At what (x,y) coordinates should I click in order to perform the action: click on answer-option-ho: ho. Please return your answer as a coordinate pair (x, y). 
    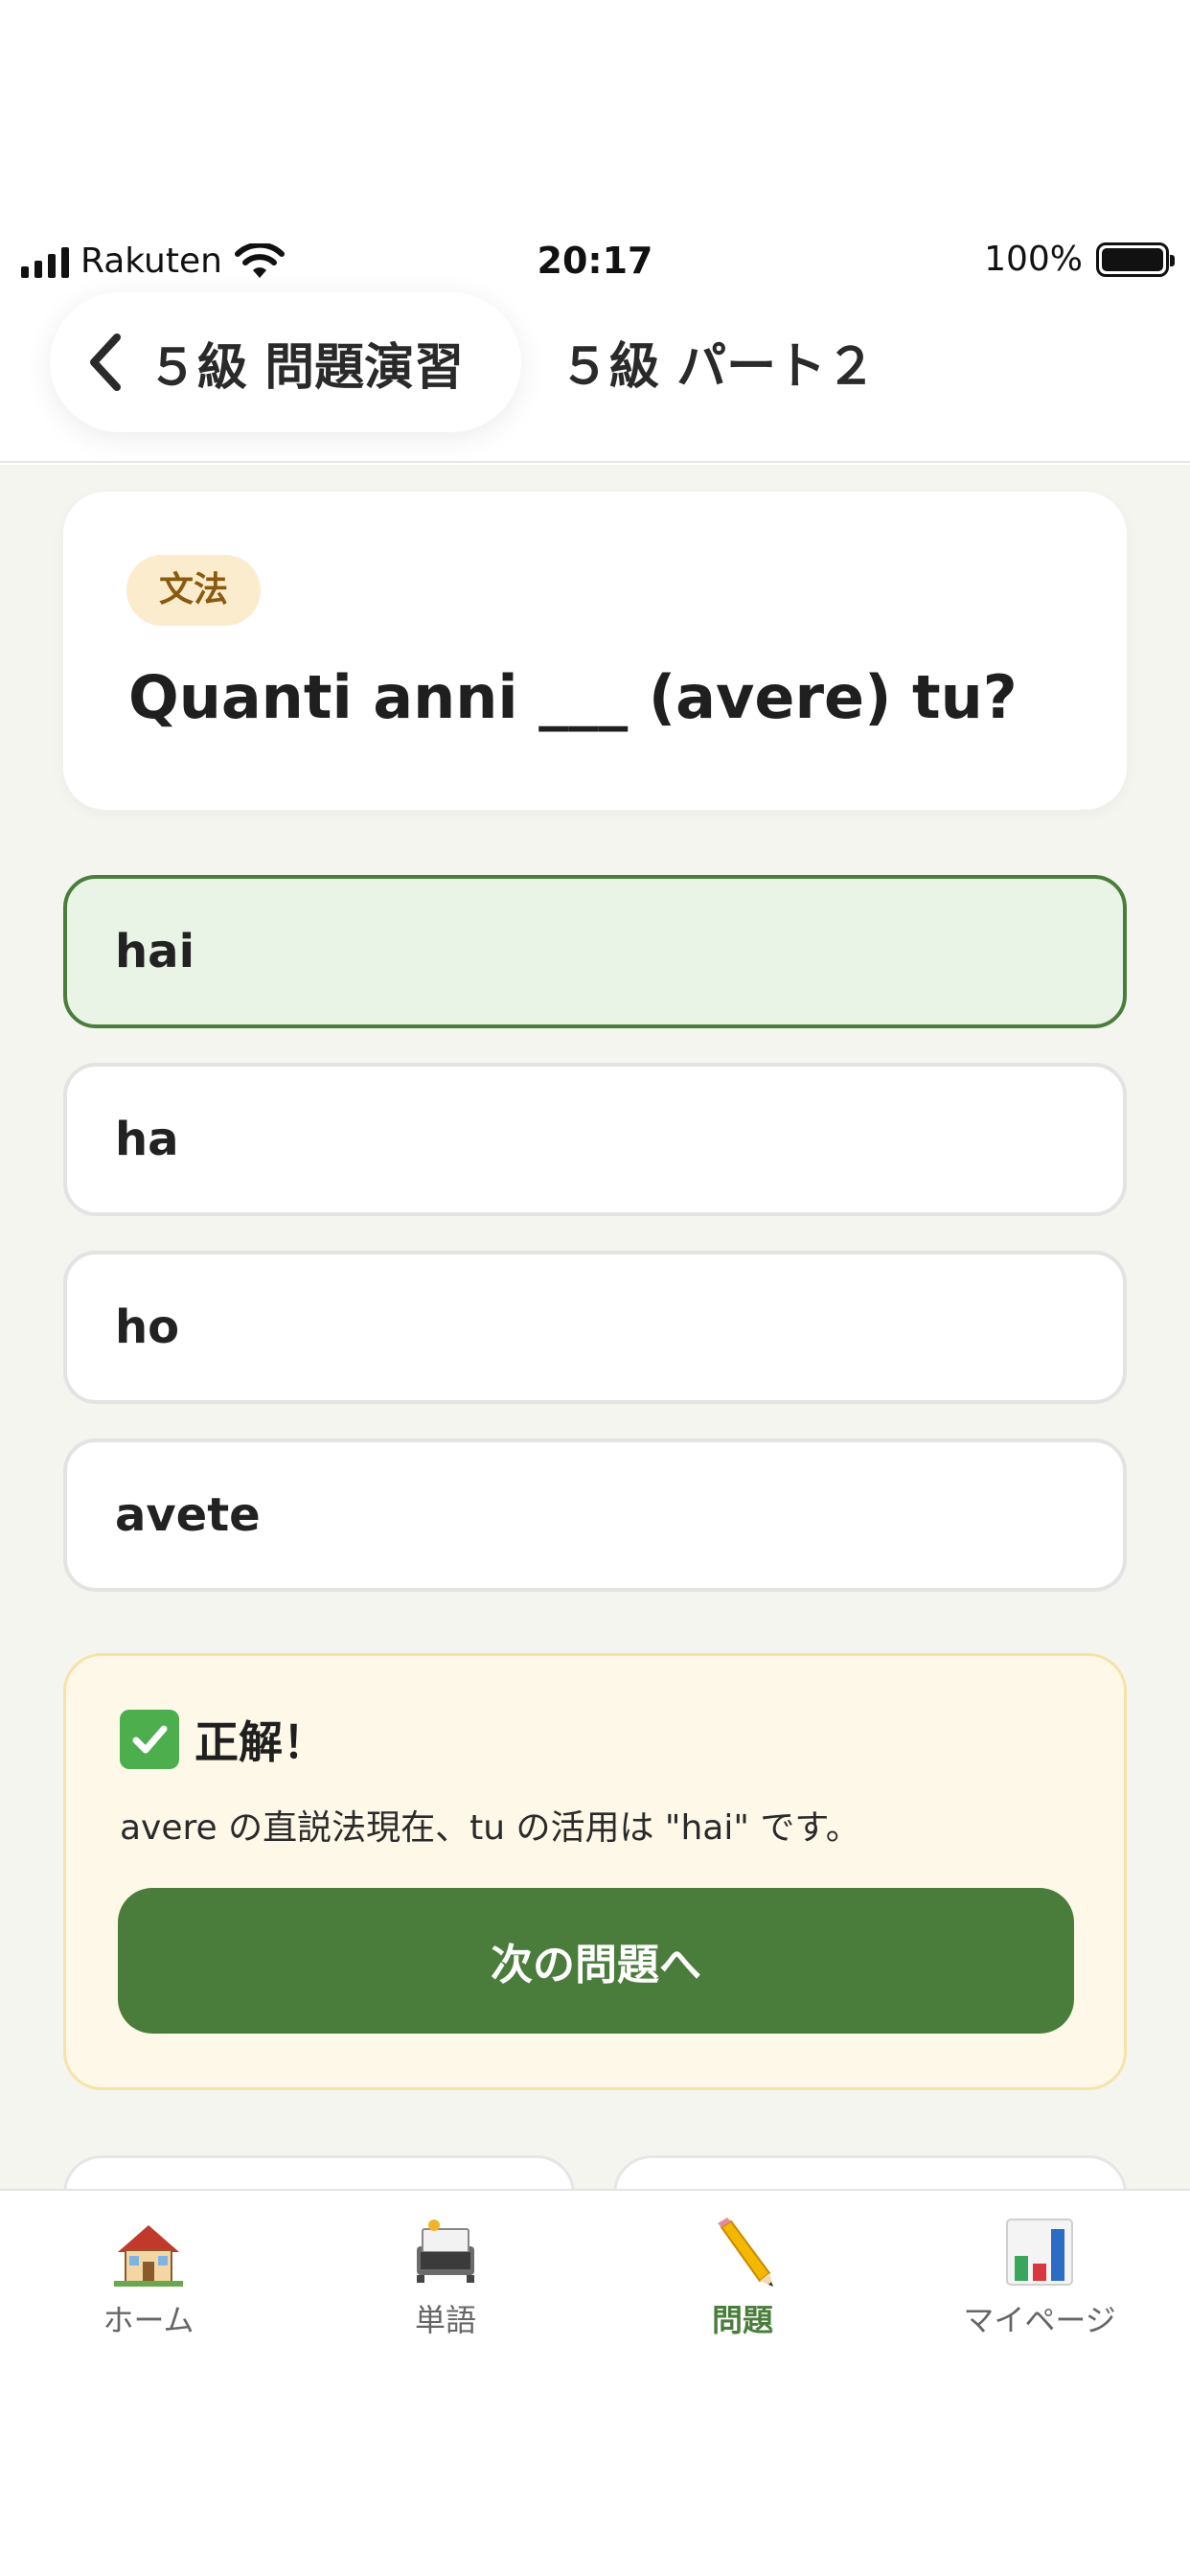
    Looking at the image, I should click on (595, 1327).